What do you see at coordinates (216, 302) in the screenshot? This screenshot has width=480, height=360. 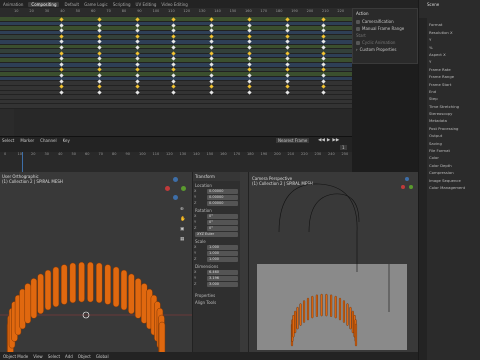 I see `align-tools-subpanel: Align Tools` at bounding box center [216, 302].